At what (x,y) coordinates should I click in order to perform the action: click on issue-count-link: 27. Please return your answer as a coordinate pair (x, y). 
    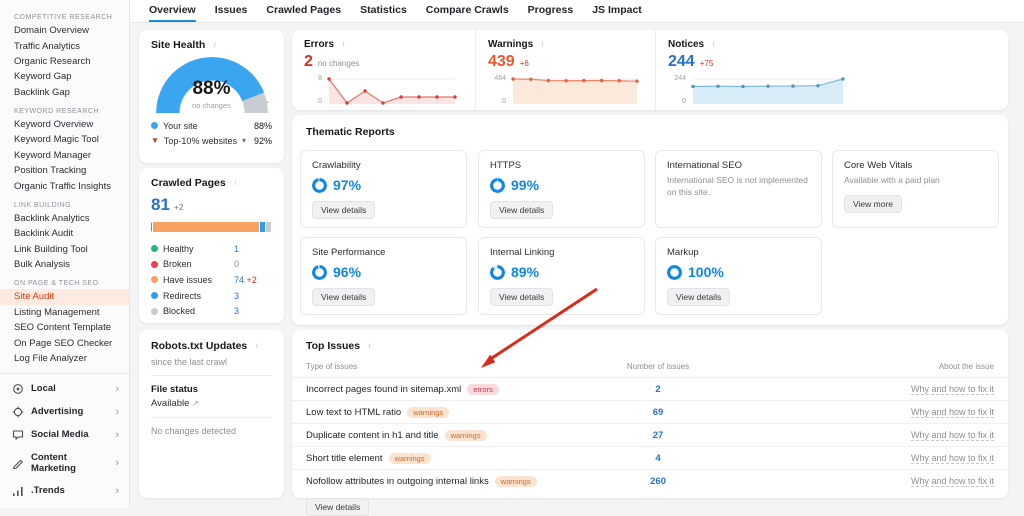
    Looking at the image, I should click on (658, 435).